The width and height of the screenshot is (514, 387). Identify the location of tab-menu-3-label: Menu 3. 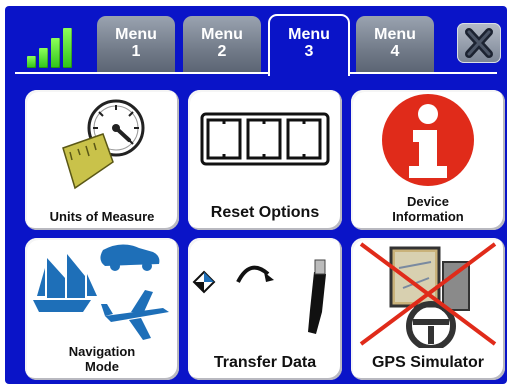
(309, 43).